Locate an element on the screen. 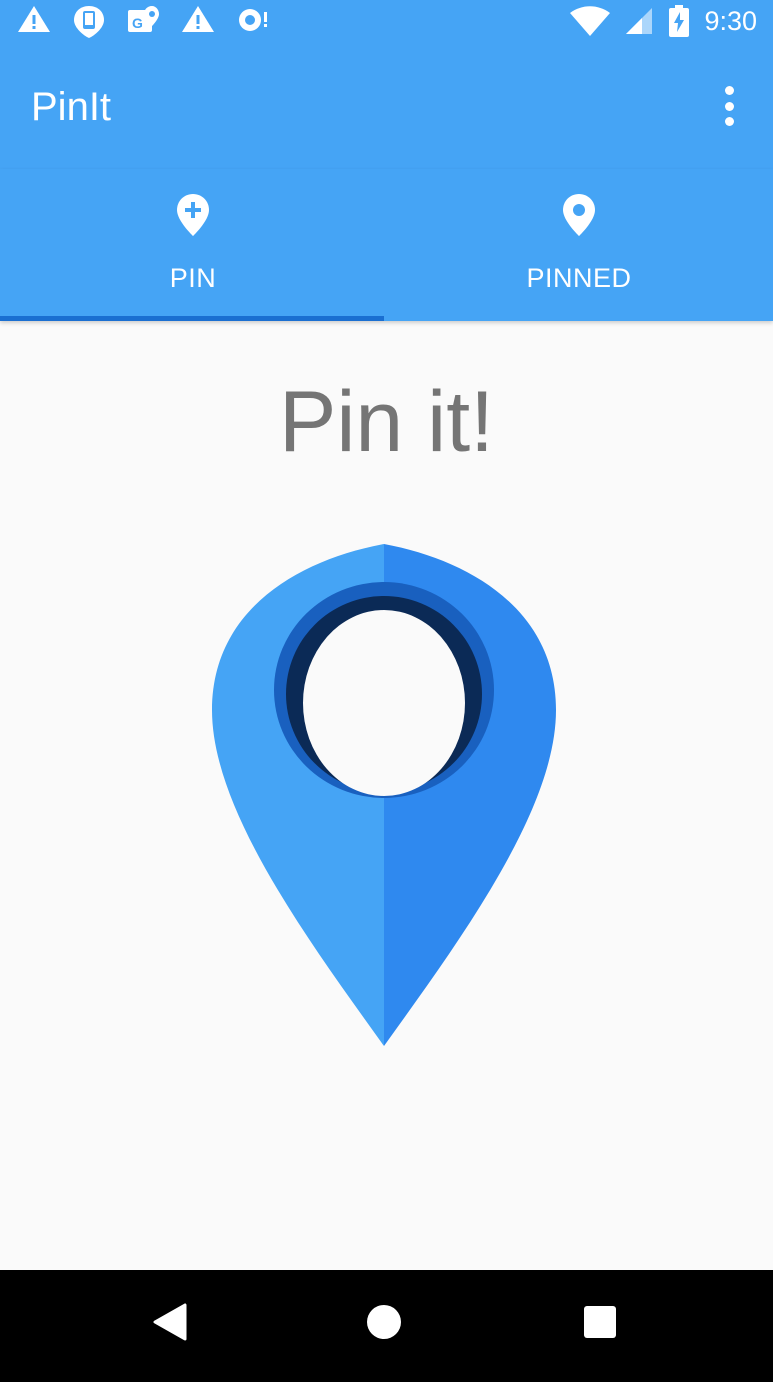  location-icon is located at coordinates (579, 215).